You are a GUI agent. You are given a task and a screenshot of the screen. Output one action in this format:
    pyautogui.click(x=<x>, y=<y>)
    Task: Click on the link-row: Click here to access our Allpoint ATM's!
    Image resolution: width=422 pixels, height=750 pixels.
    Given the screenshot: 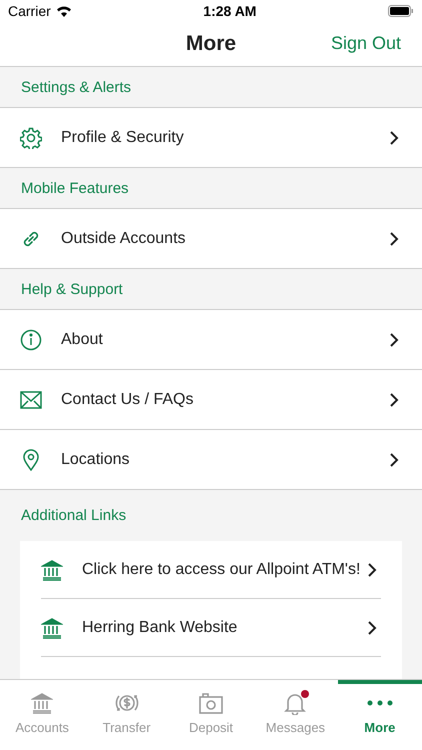 What is the action you would take?
    pyautogui.click(x=211, y=570)
    